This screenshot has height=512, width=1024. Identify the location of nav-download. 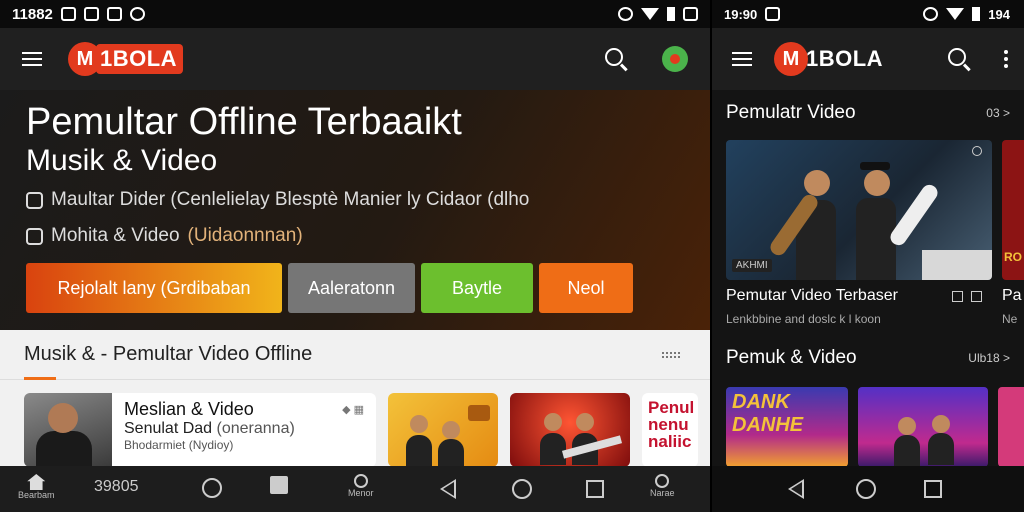
(212, 488).